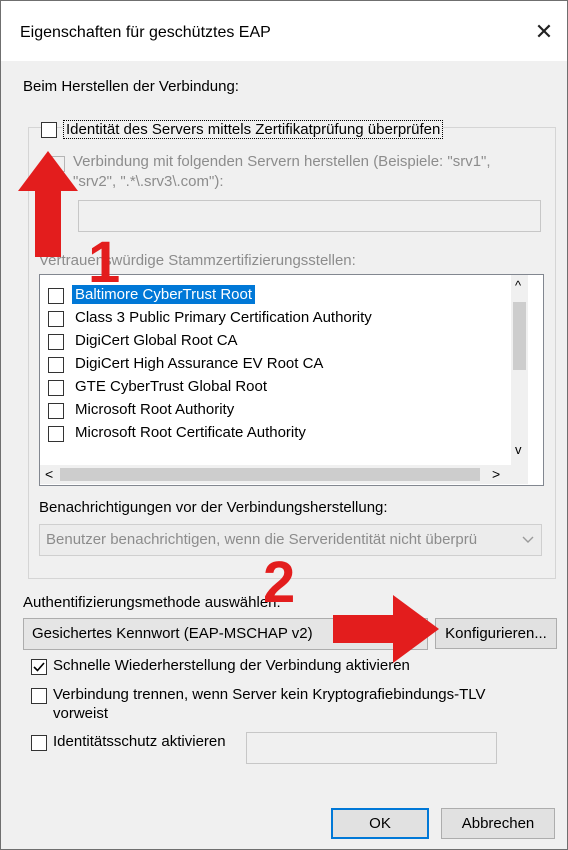 The image size is (568, 850). I want to click on title-bar: Eigenschaften für geschütztes EAP ✕, so click(284, 31).